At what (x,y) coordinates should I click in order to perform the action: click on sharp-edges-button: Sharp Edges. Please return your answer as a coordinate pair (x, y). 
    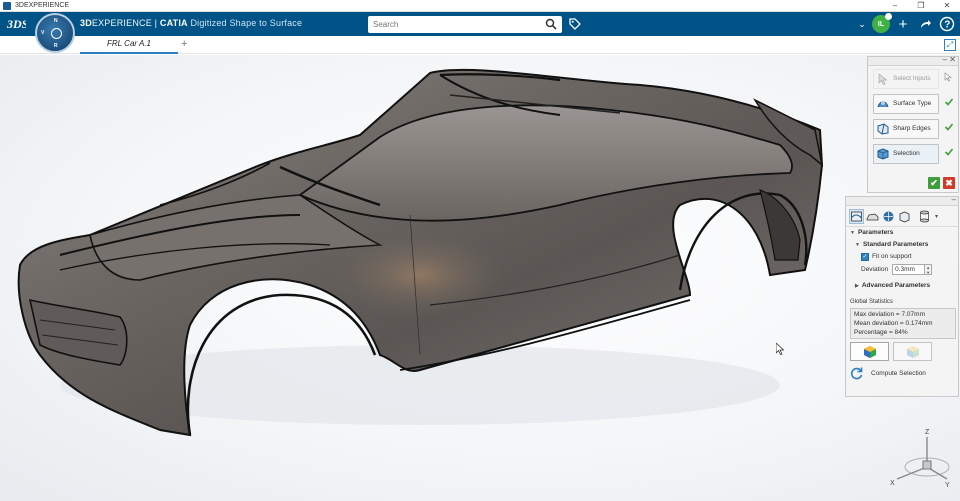
    Looking at the image, I should click on (906, 128).